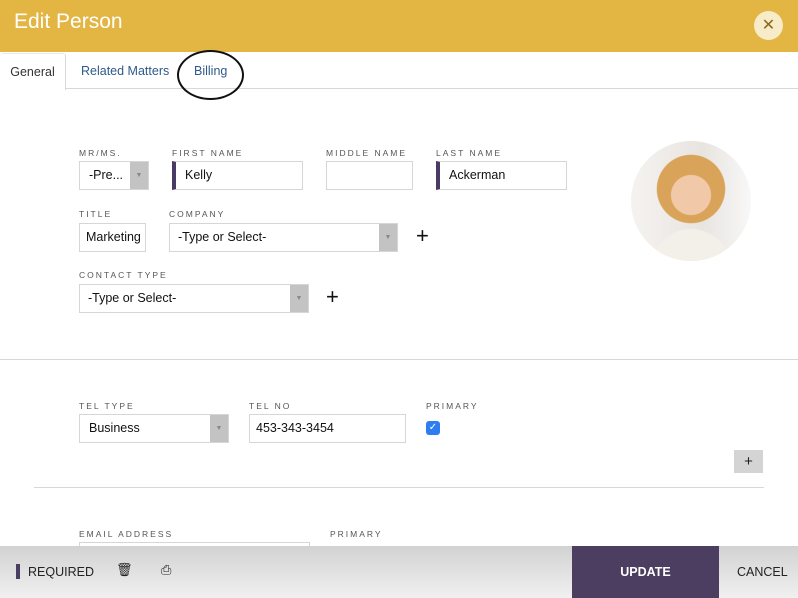 This screenshot has height=598, width=798. What do you see at coordinates (399, 359) in the screenshot?
I see `section-divider` at bounding box center [399, 359].